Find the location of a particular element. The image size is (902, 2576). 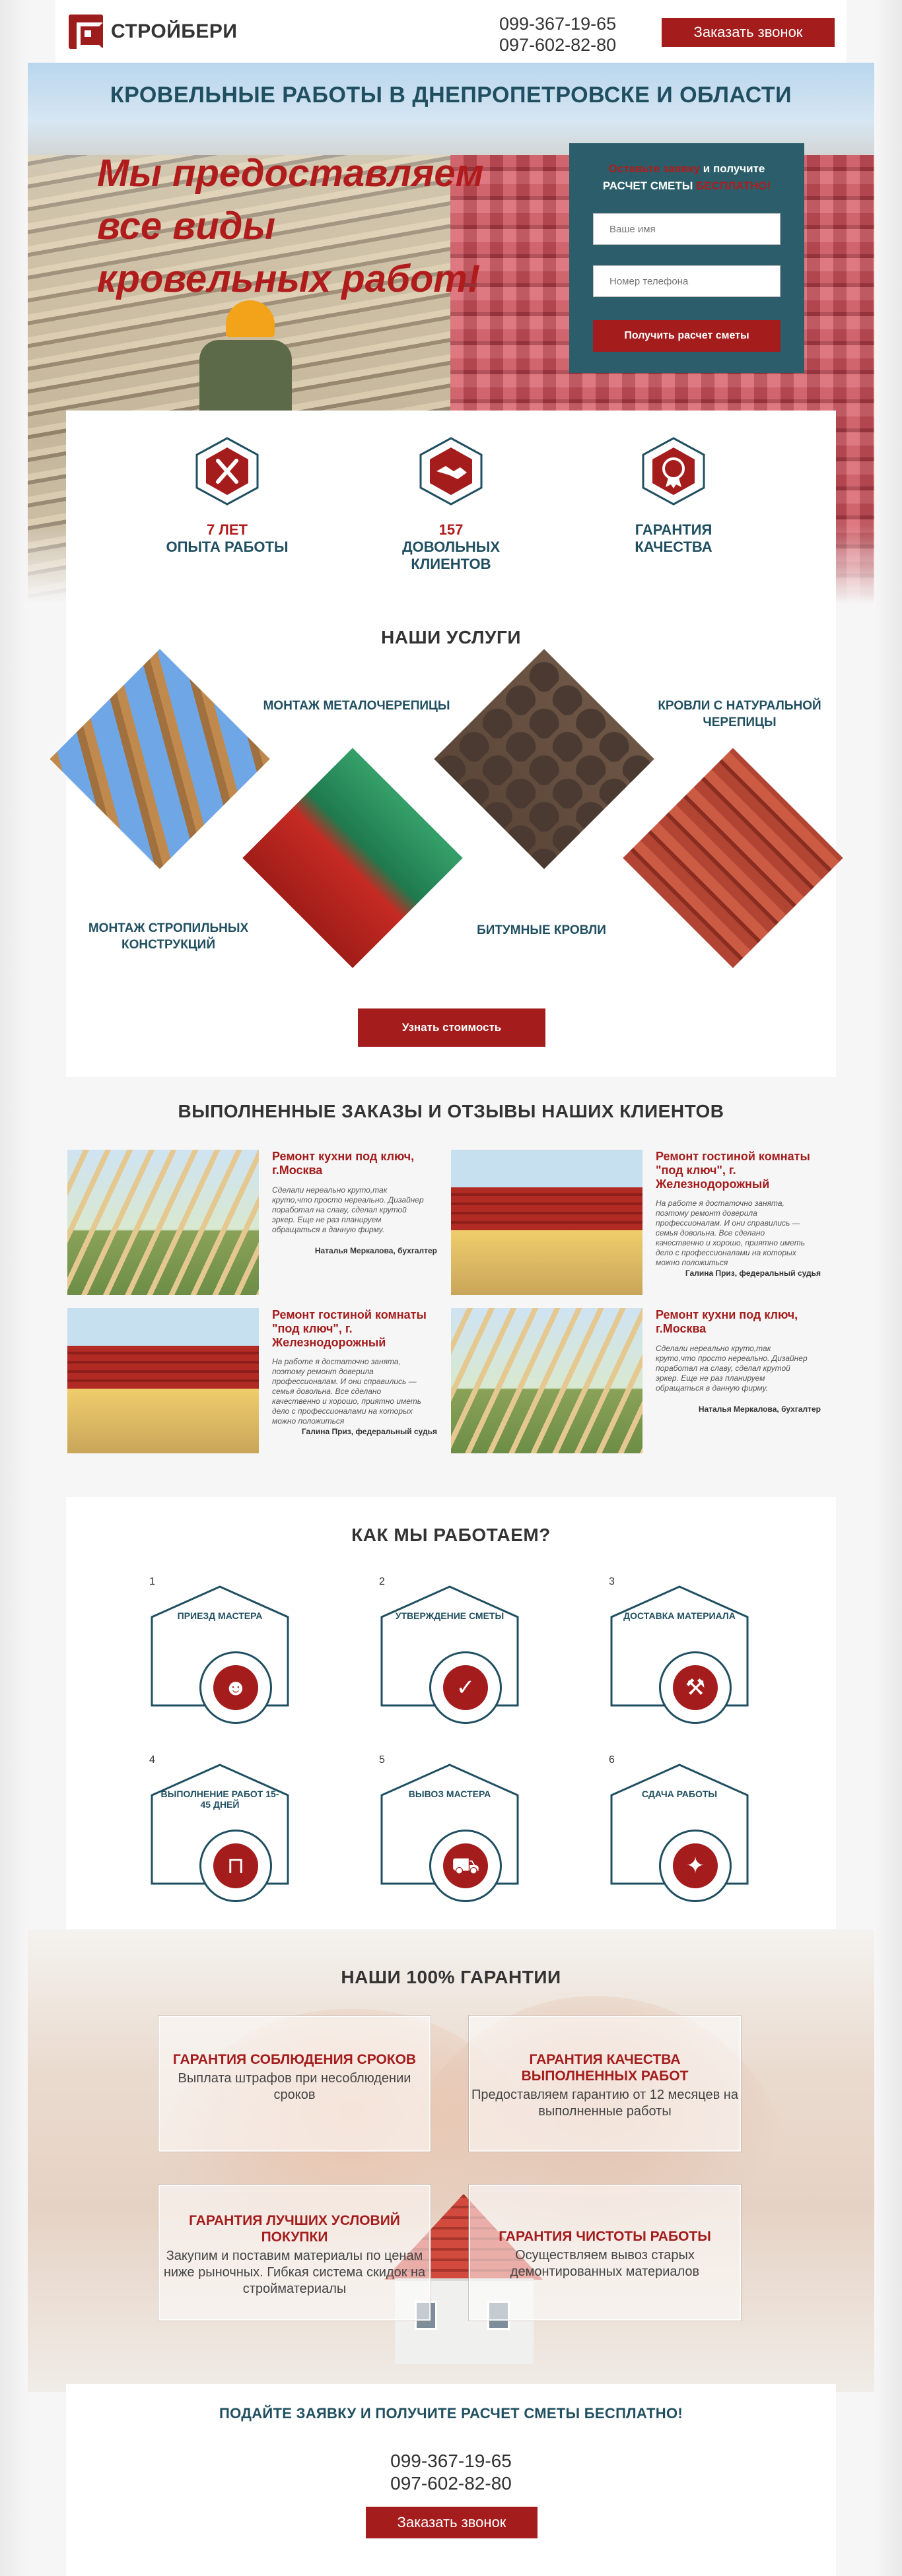

checklist-icon: ✓ is located at coordinates (465, 1687).